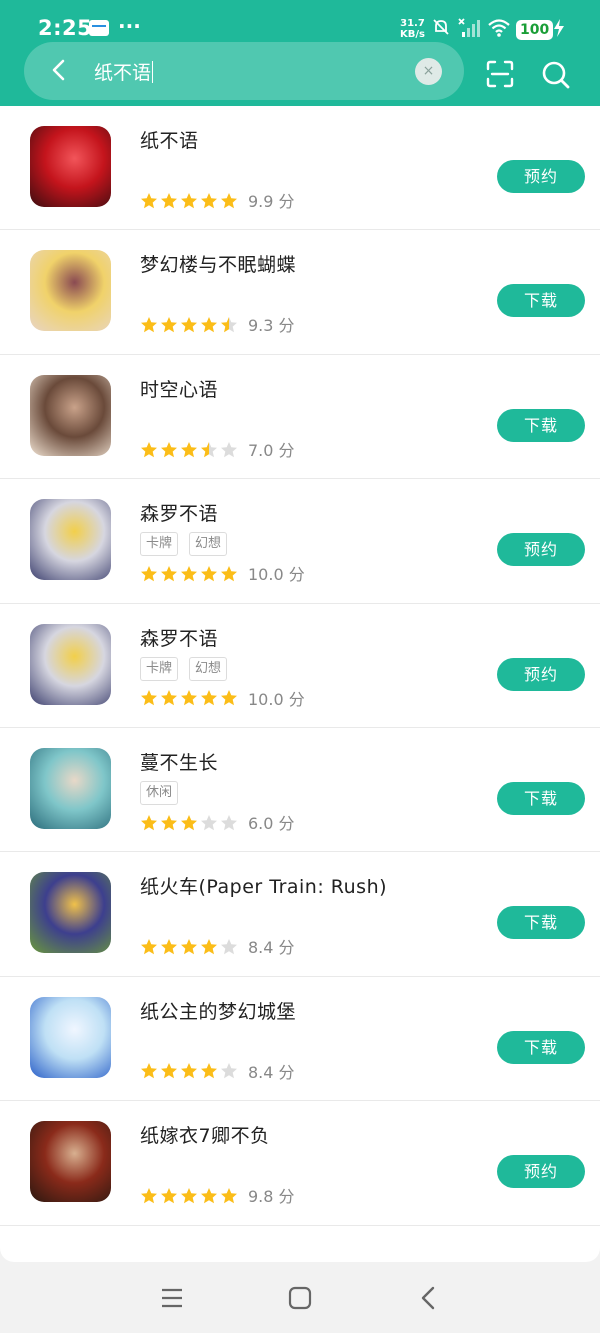 The image size is (600, 1333). What do you see at coordinates (500, 74) in the screenshot?
I see `scan-icon` at bounding box center [500, 74].